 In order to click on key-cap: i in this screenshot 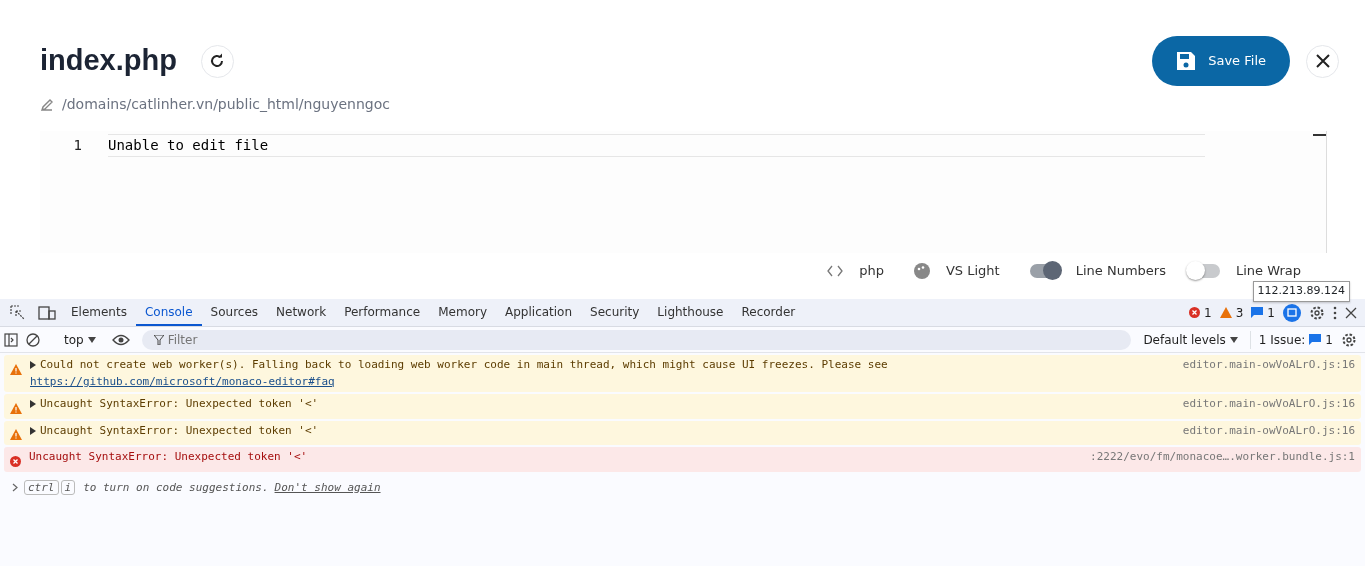, I will do `click(68, 487)`.